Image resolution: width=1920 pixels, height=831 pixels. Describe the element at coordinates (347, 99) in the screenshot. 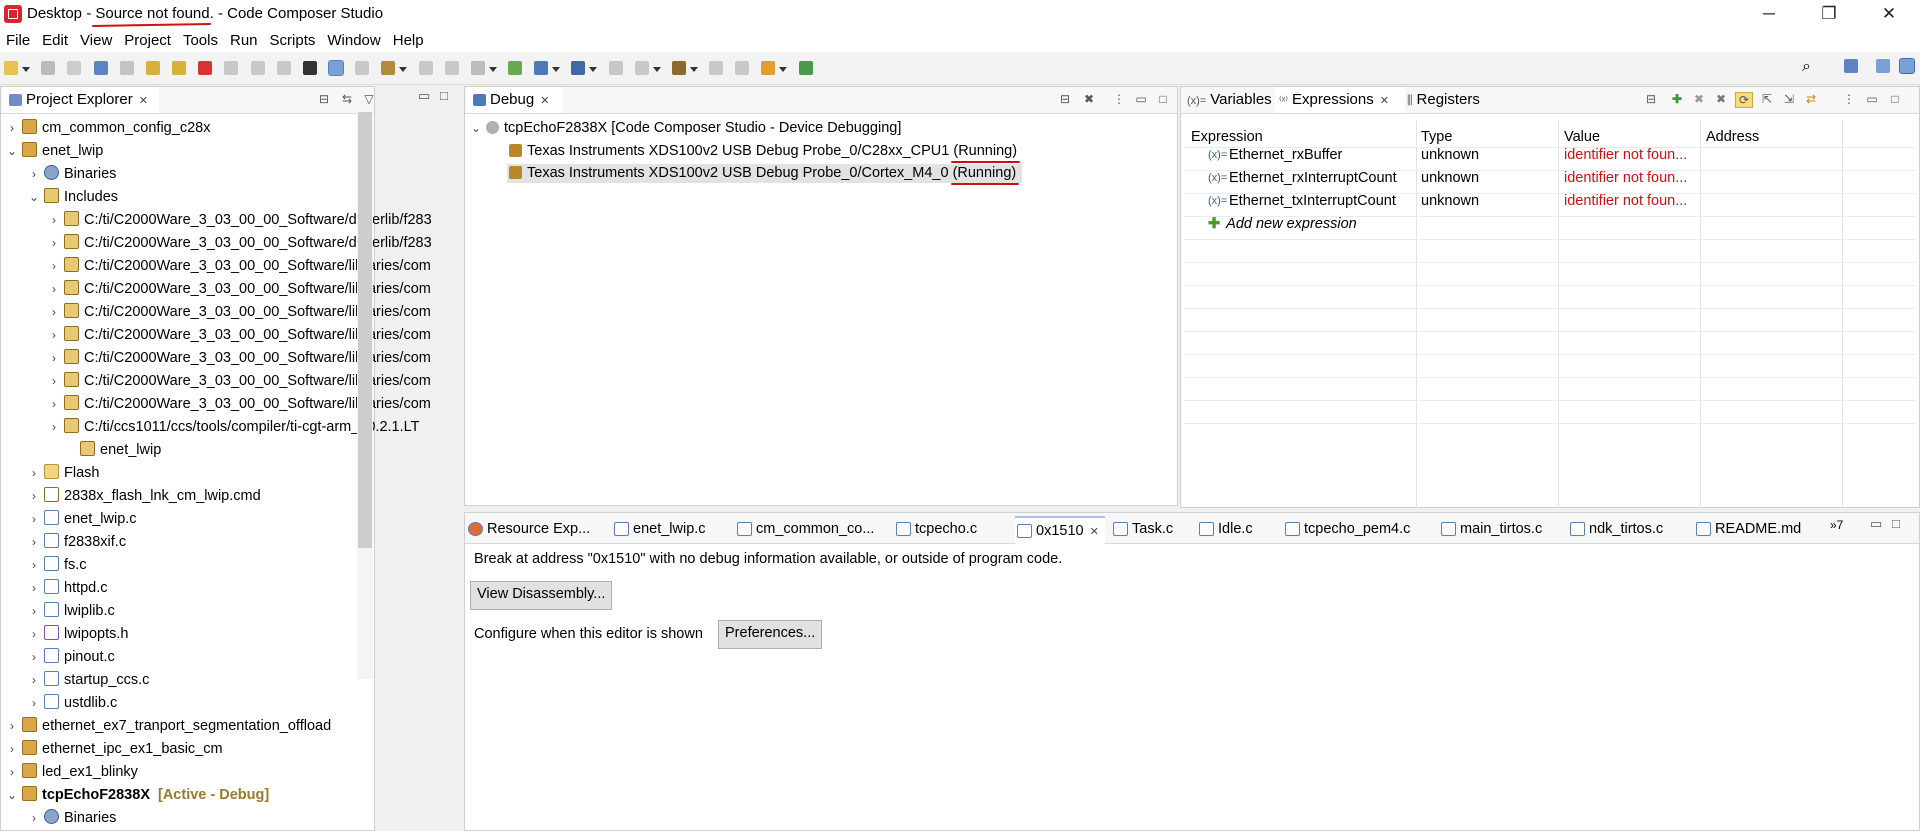

I see `link-editor-icon: ⇆` at that location.